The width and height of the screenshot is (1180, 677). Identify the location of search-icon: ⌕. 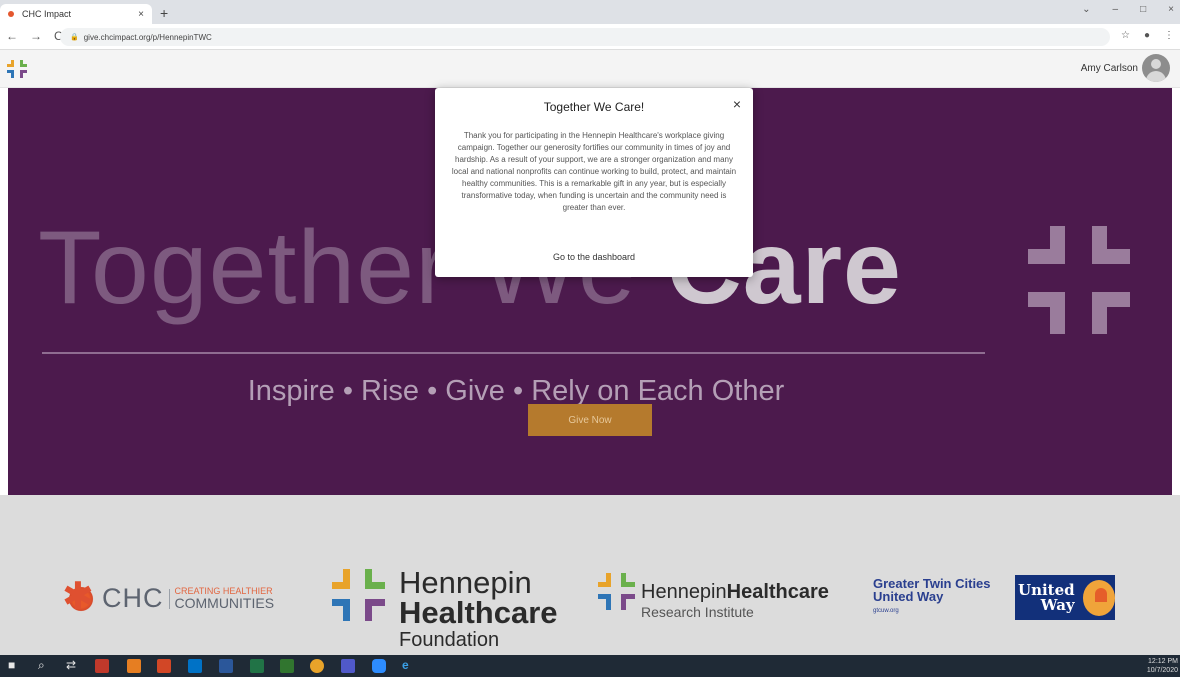
(41, 665).